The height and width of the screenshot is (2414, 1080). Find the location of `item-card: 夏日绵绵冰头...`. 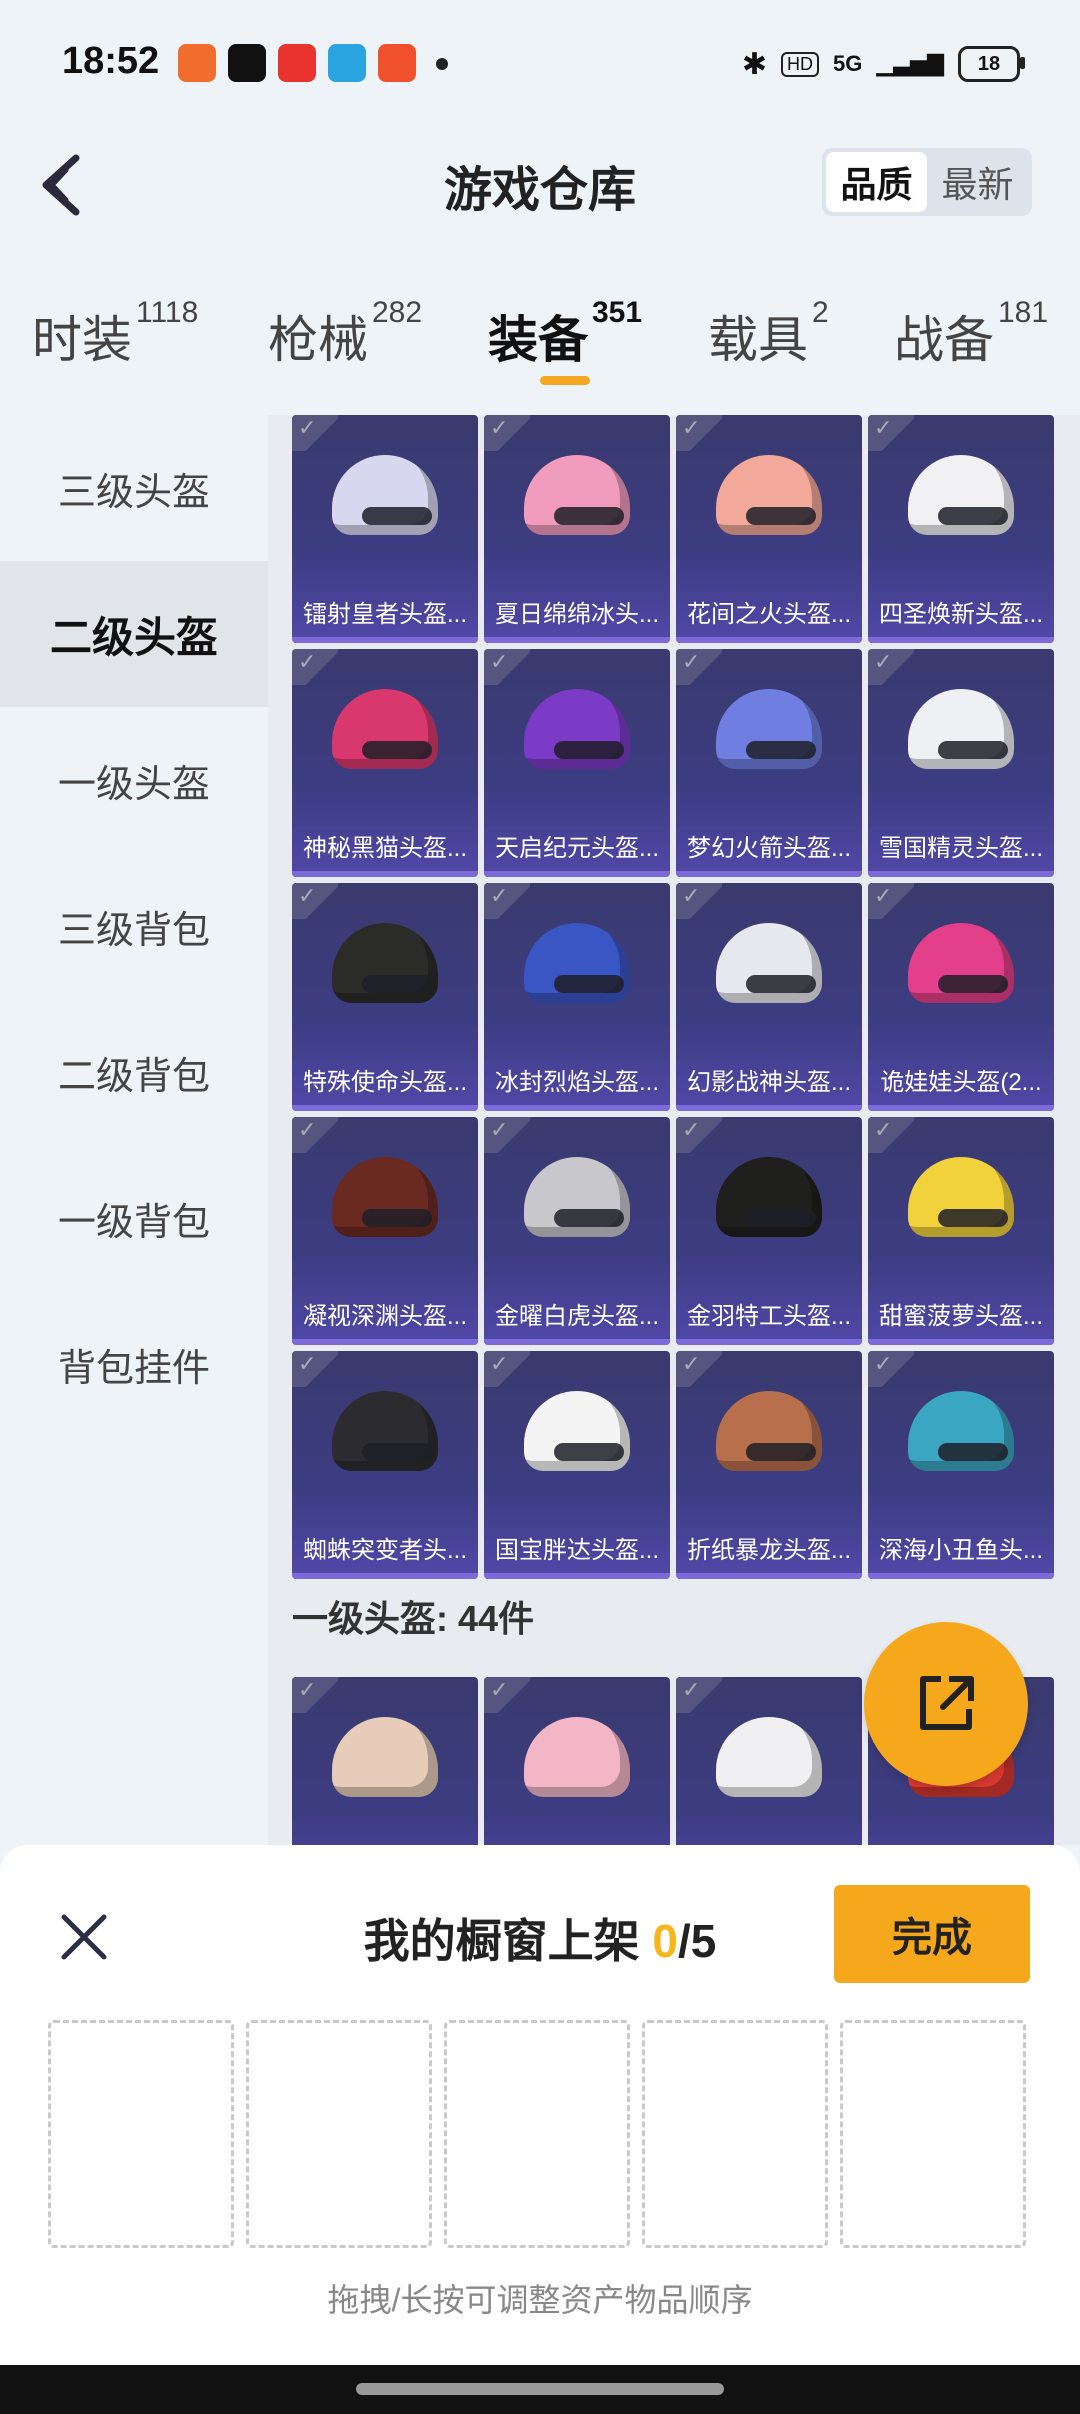

item-card: 夏日绵绵冰头... is located at coordinates (577, 529).